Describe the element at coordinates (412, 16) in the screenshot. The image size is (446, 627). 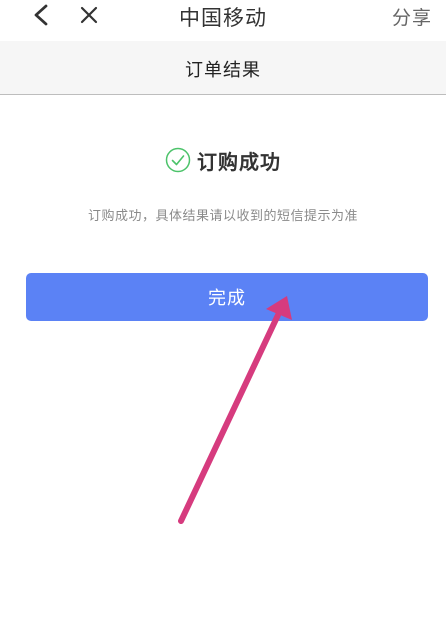
I see `share-button: 分享` at that location.